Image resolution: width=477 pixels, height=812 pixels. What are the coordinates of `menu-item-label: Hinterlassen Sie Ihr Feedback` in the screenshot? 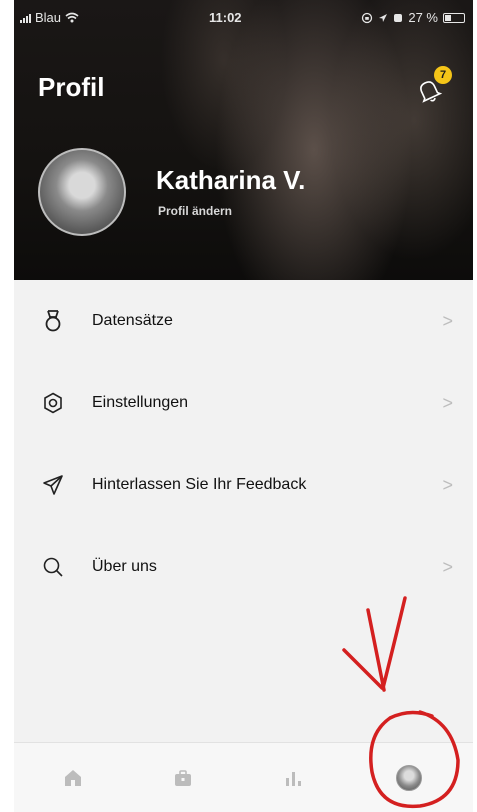 It's located at (199, 484).